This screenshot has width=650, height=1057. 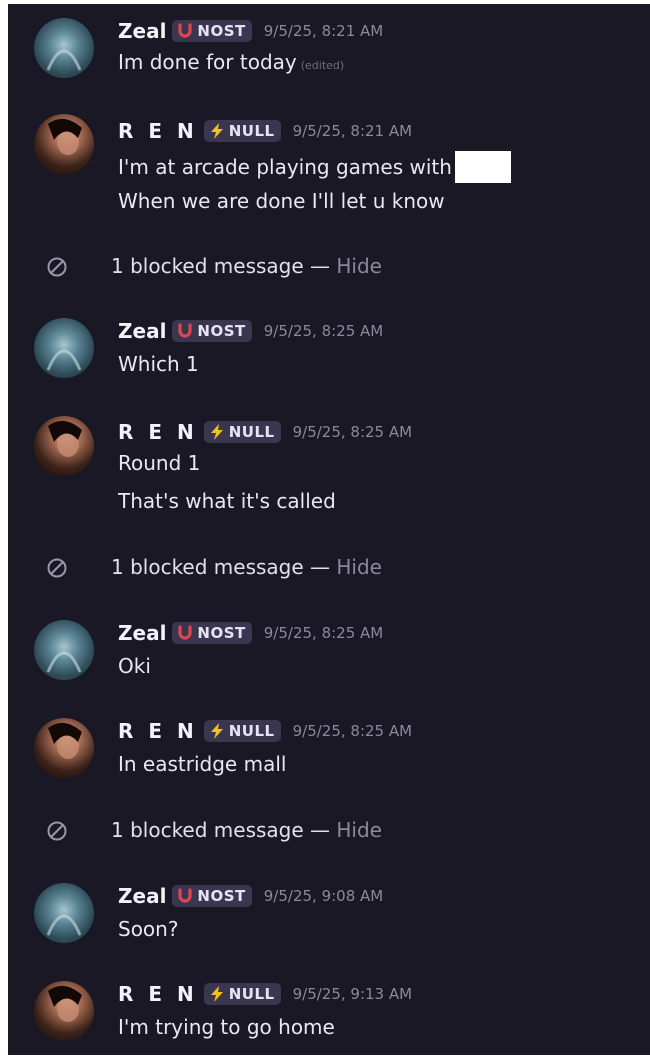 What do you see at coordinates (329, 653) in the screenshot?
I see `message-item: Zeal NOST 9/5/25, 8:25 AM Oki` at bounding box center [329, 653].